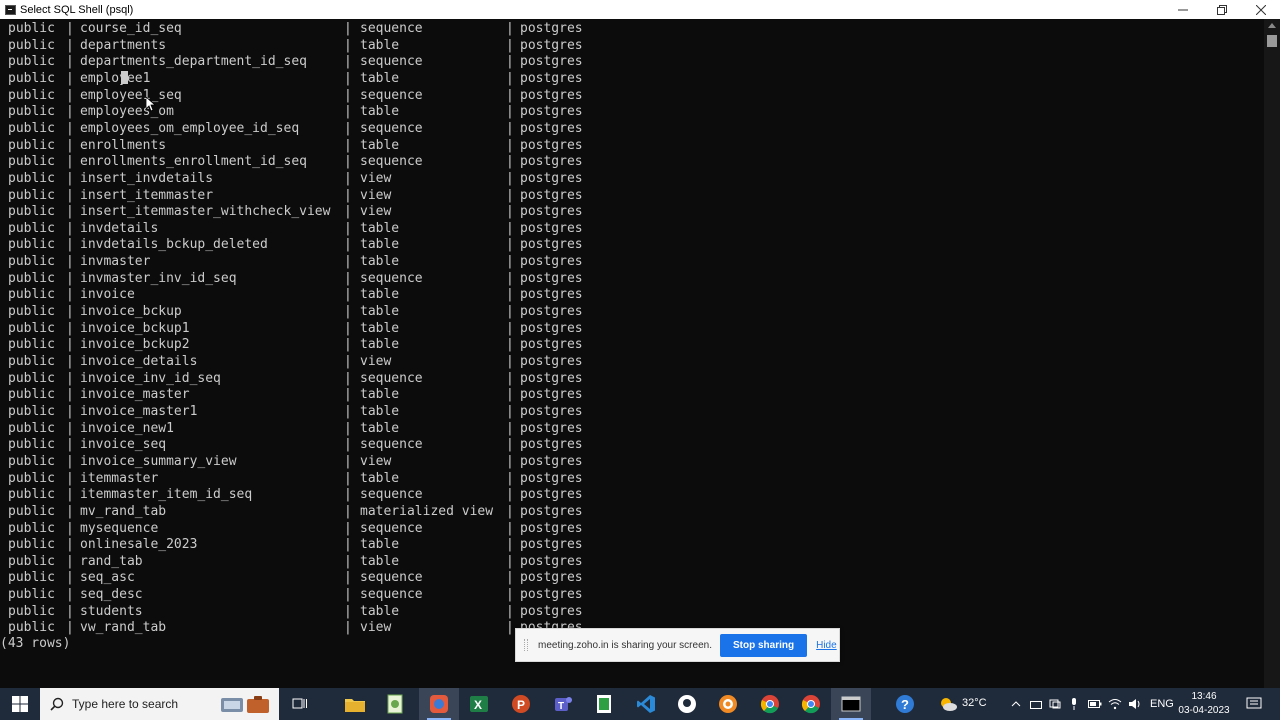 The height and width of the screenshot is (720, 1280). Describe the element at coordinates (1204, 704) in the screenshot. I see `system-clock: 13:46 03-04-2023` at that location.